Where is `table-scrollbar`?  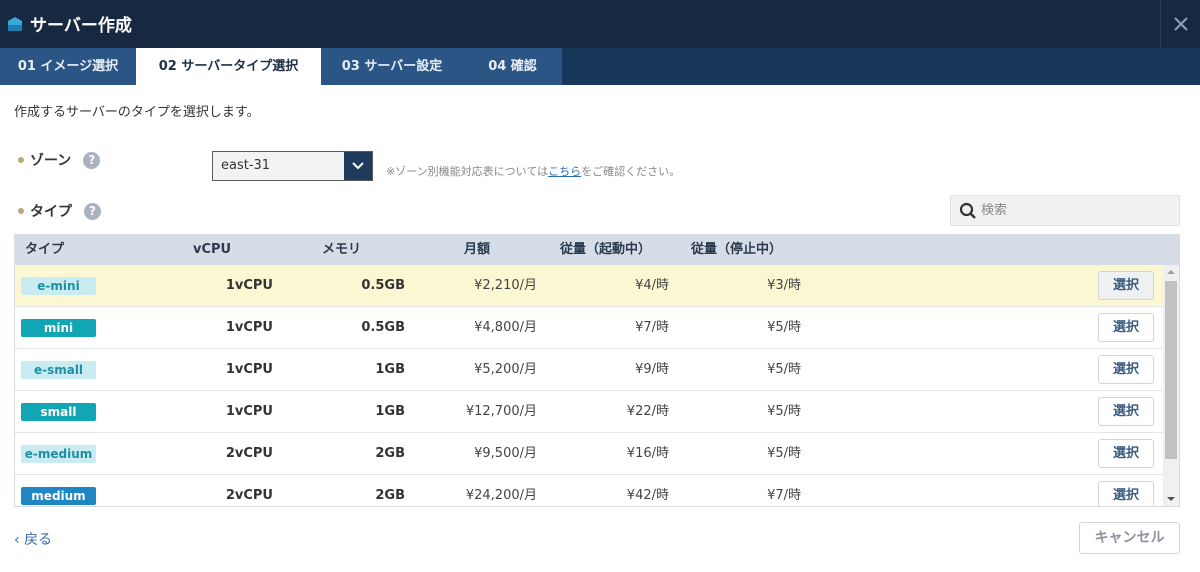 table-scrollbar is located at coordinates (1171, 385).